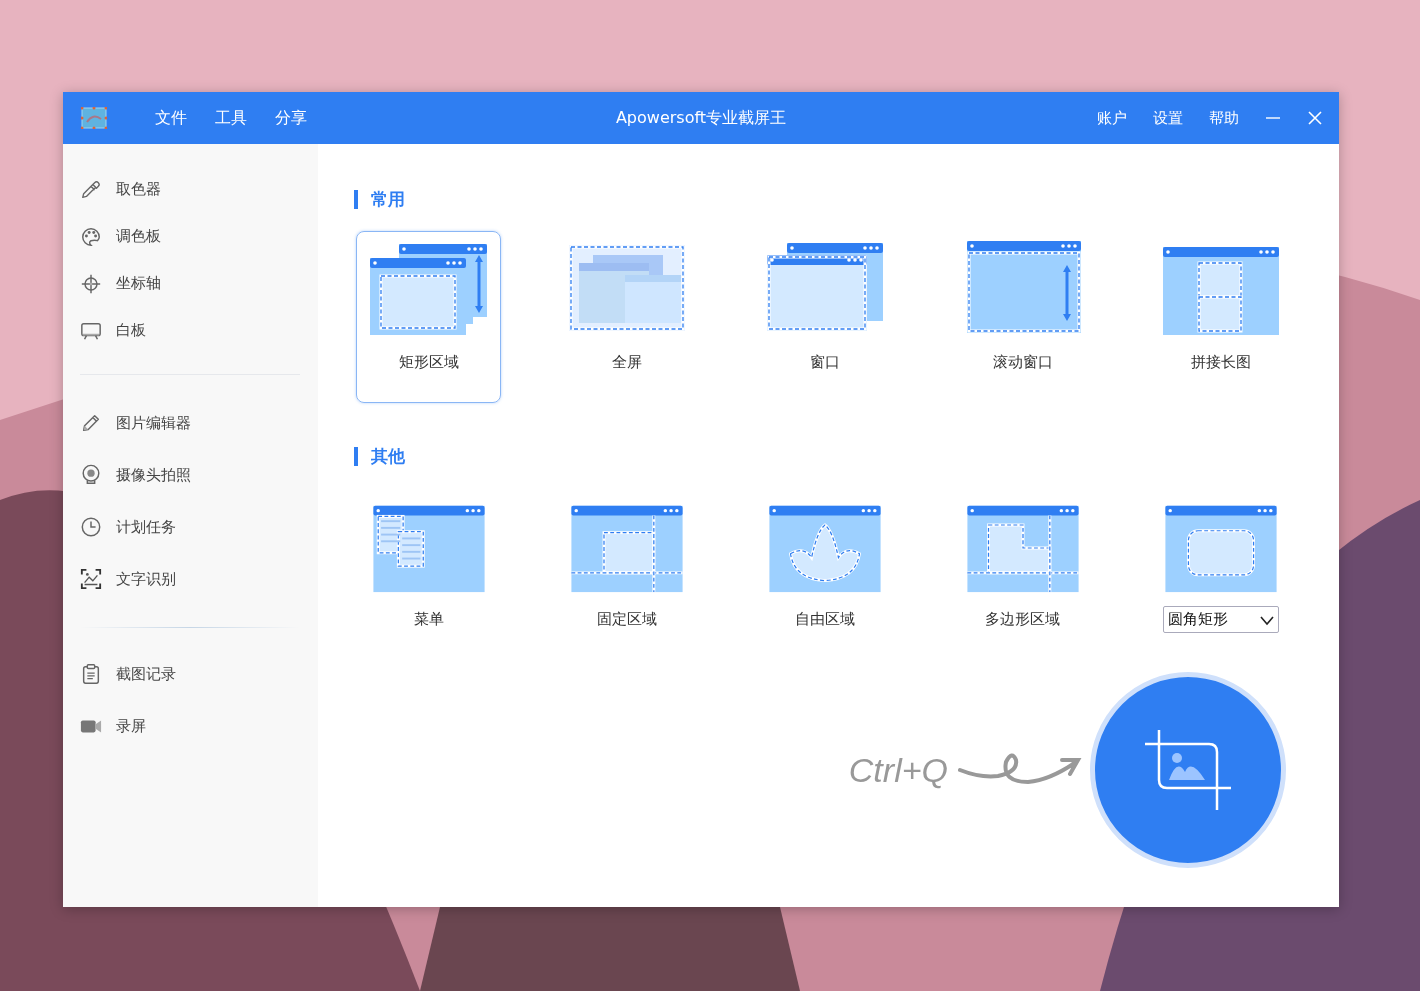 The image size is (1420, 991). I want to click on mode-label: 全屏, so click(626, 362).